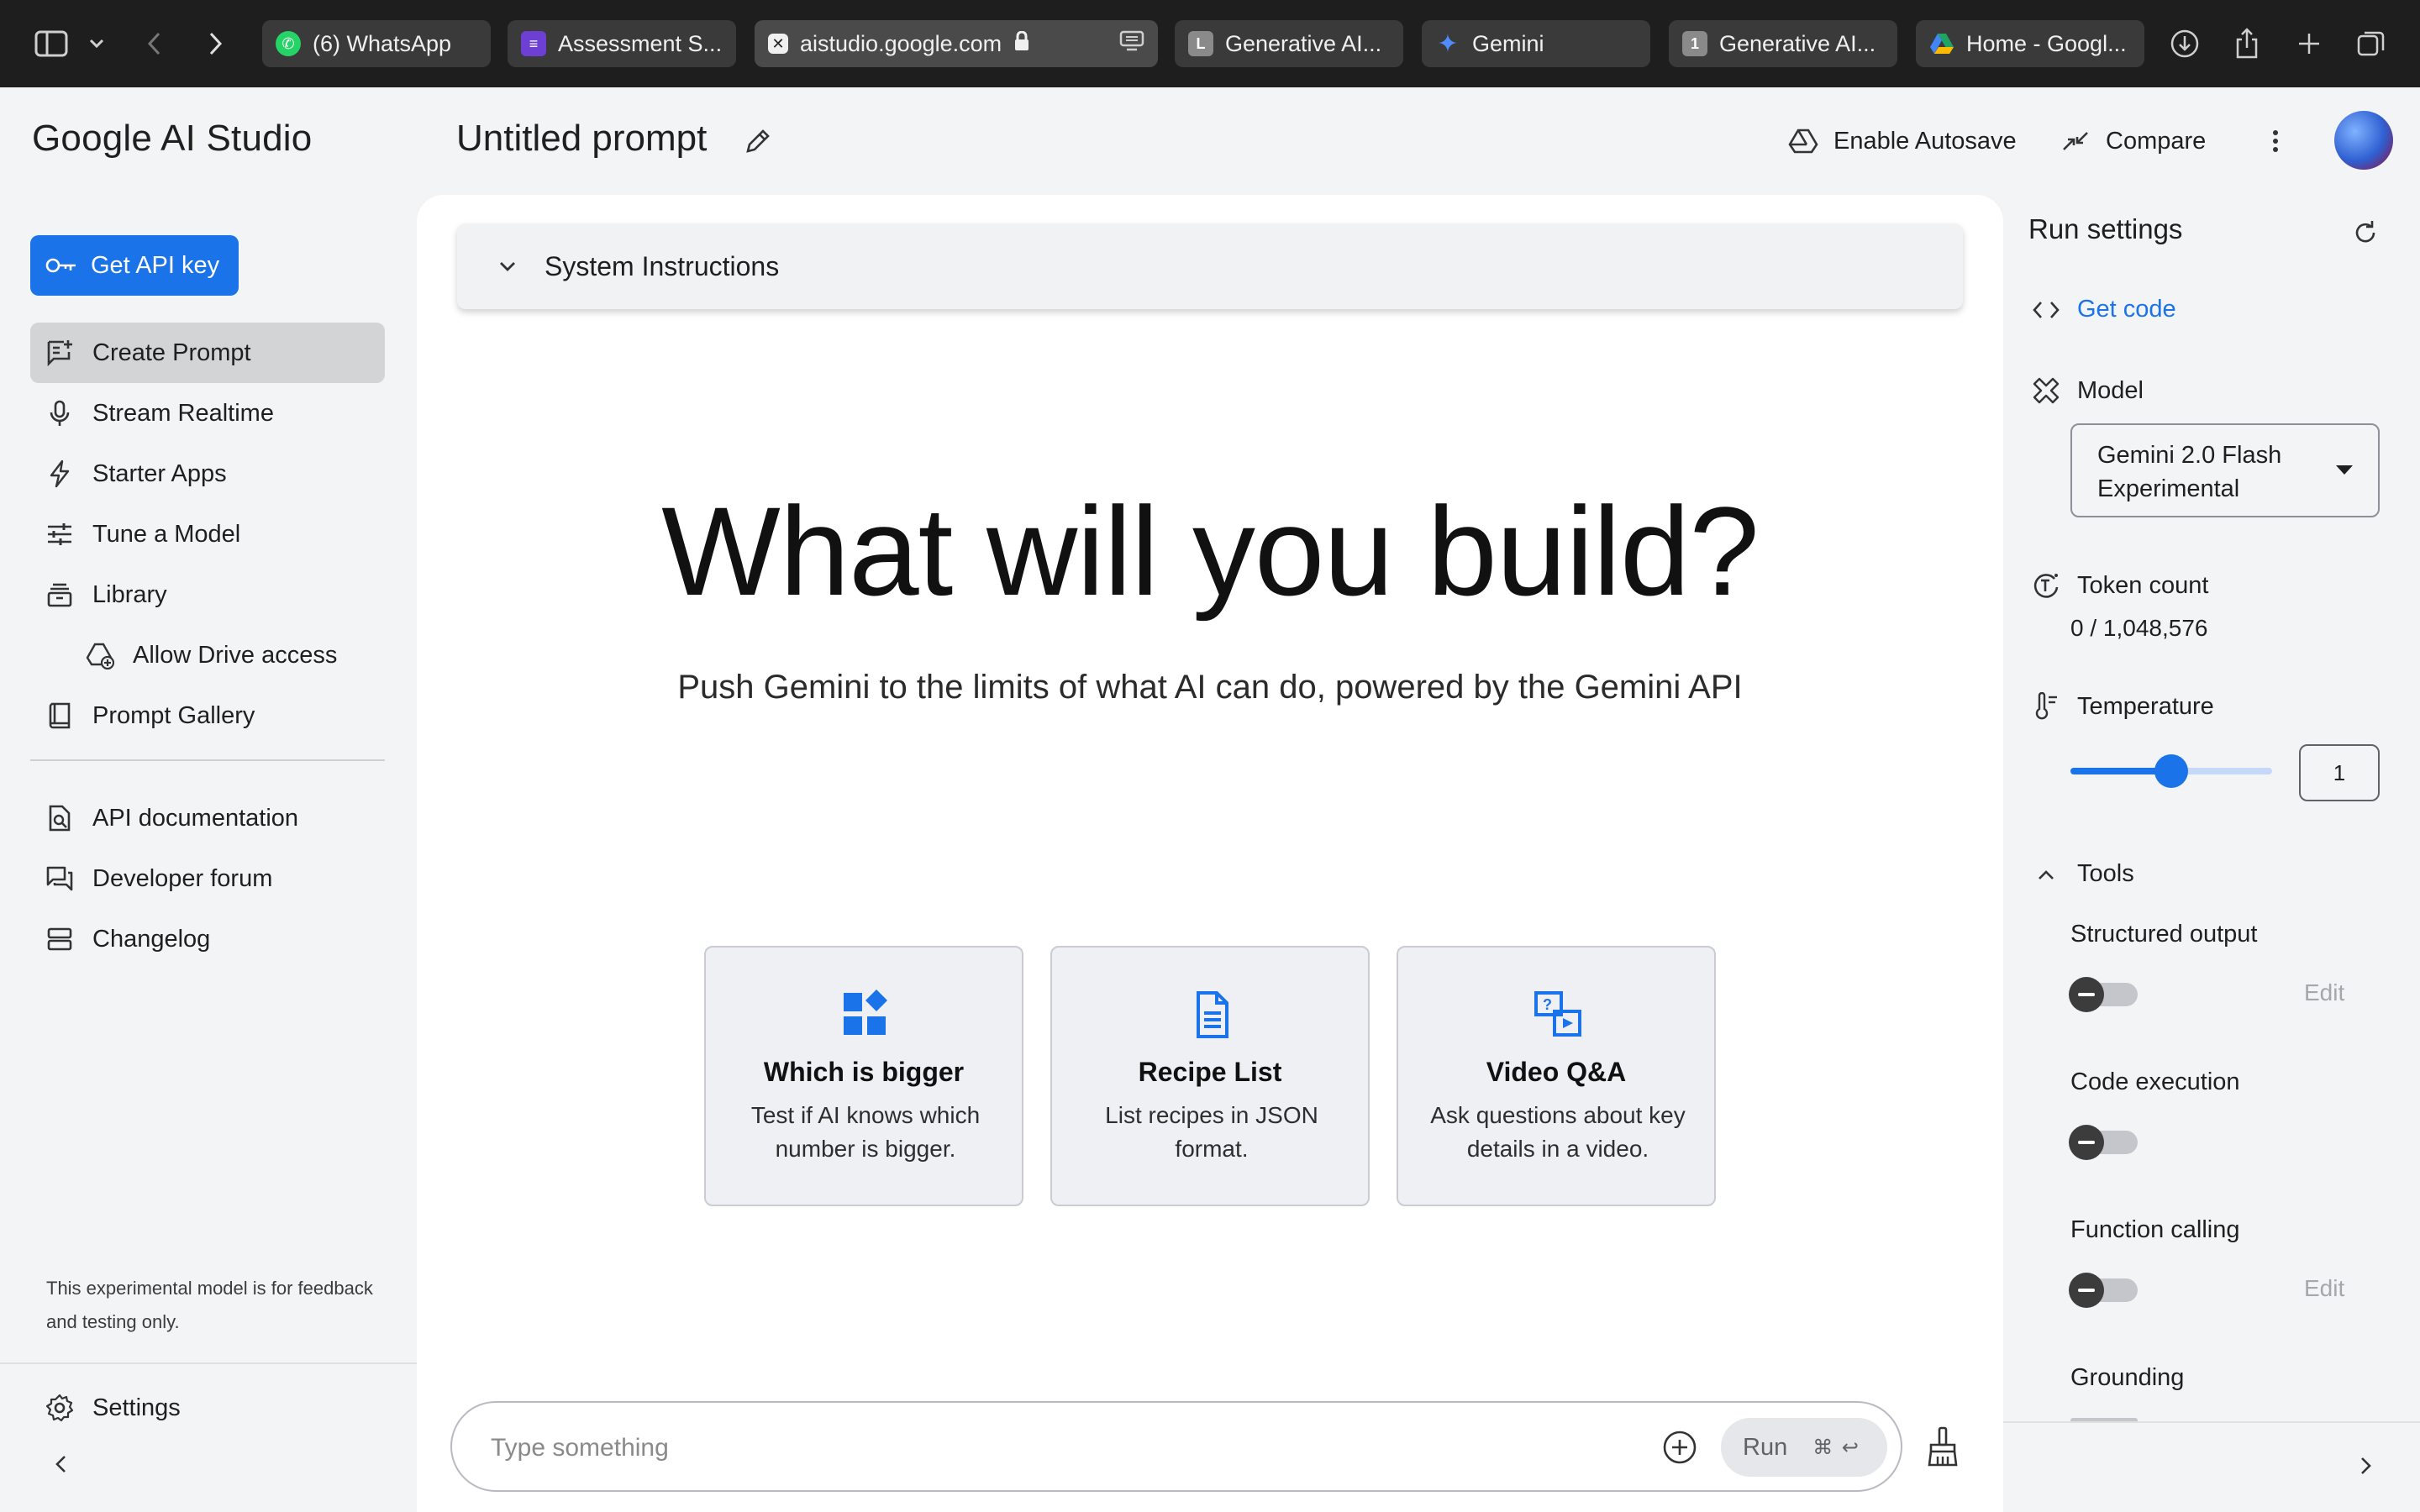 Image resolution: width=2420 pixels, height=1512 pixels. I want to click on share-icon, so click(2246, 44).